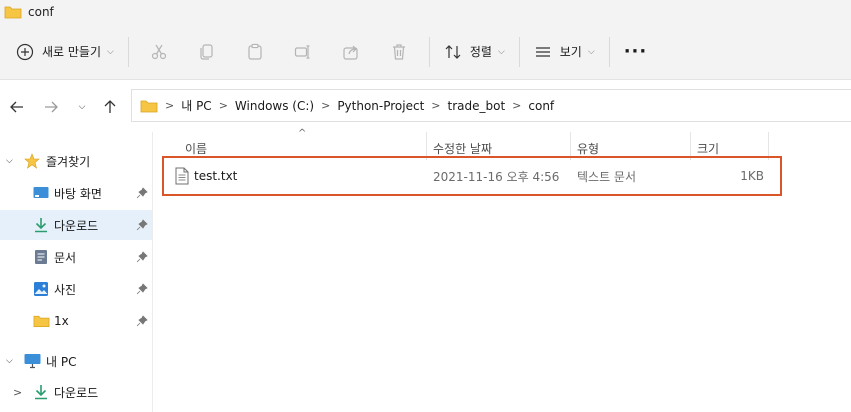 The image size is (851, 412). Describe the element at coordinates (41, 257) in the screenshot. I see `document-icon` at that location.